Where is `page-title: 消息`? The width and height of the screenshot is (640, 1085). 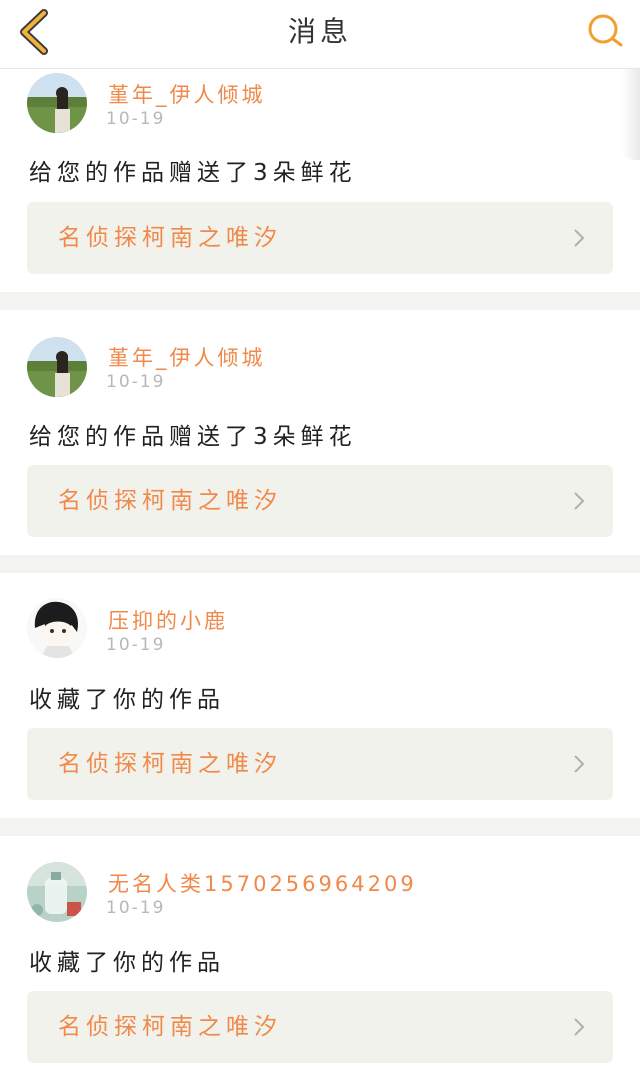
page-title: 消息 is located at coordinates (319, 31).